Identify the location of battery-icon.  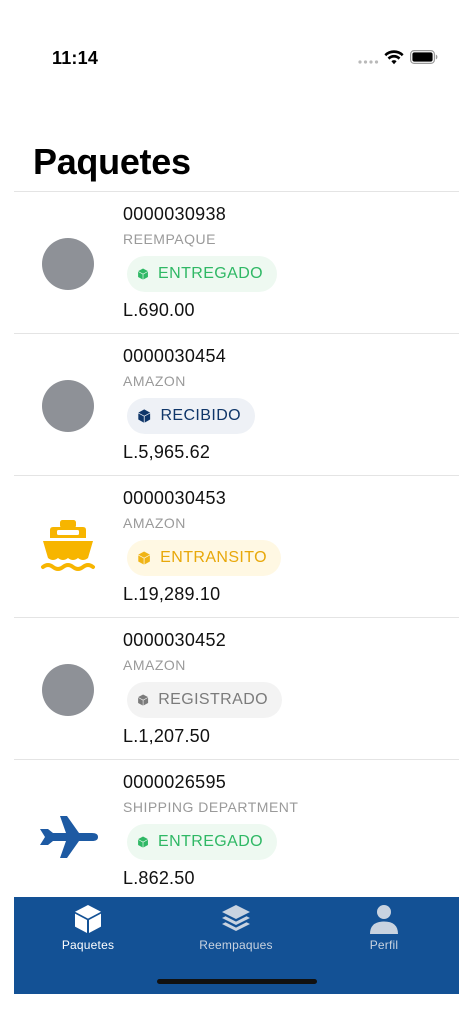
(424, 57).